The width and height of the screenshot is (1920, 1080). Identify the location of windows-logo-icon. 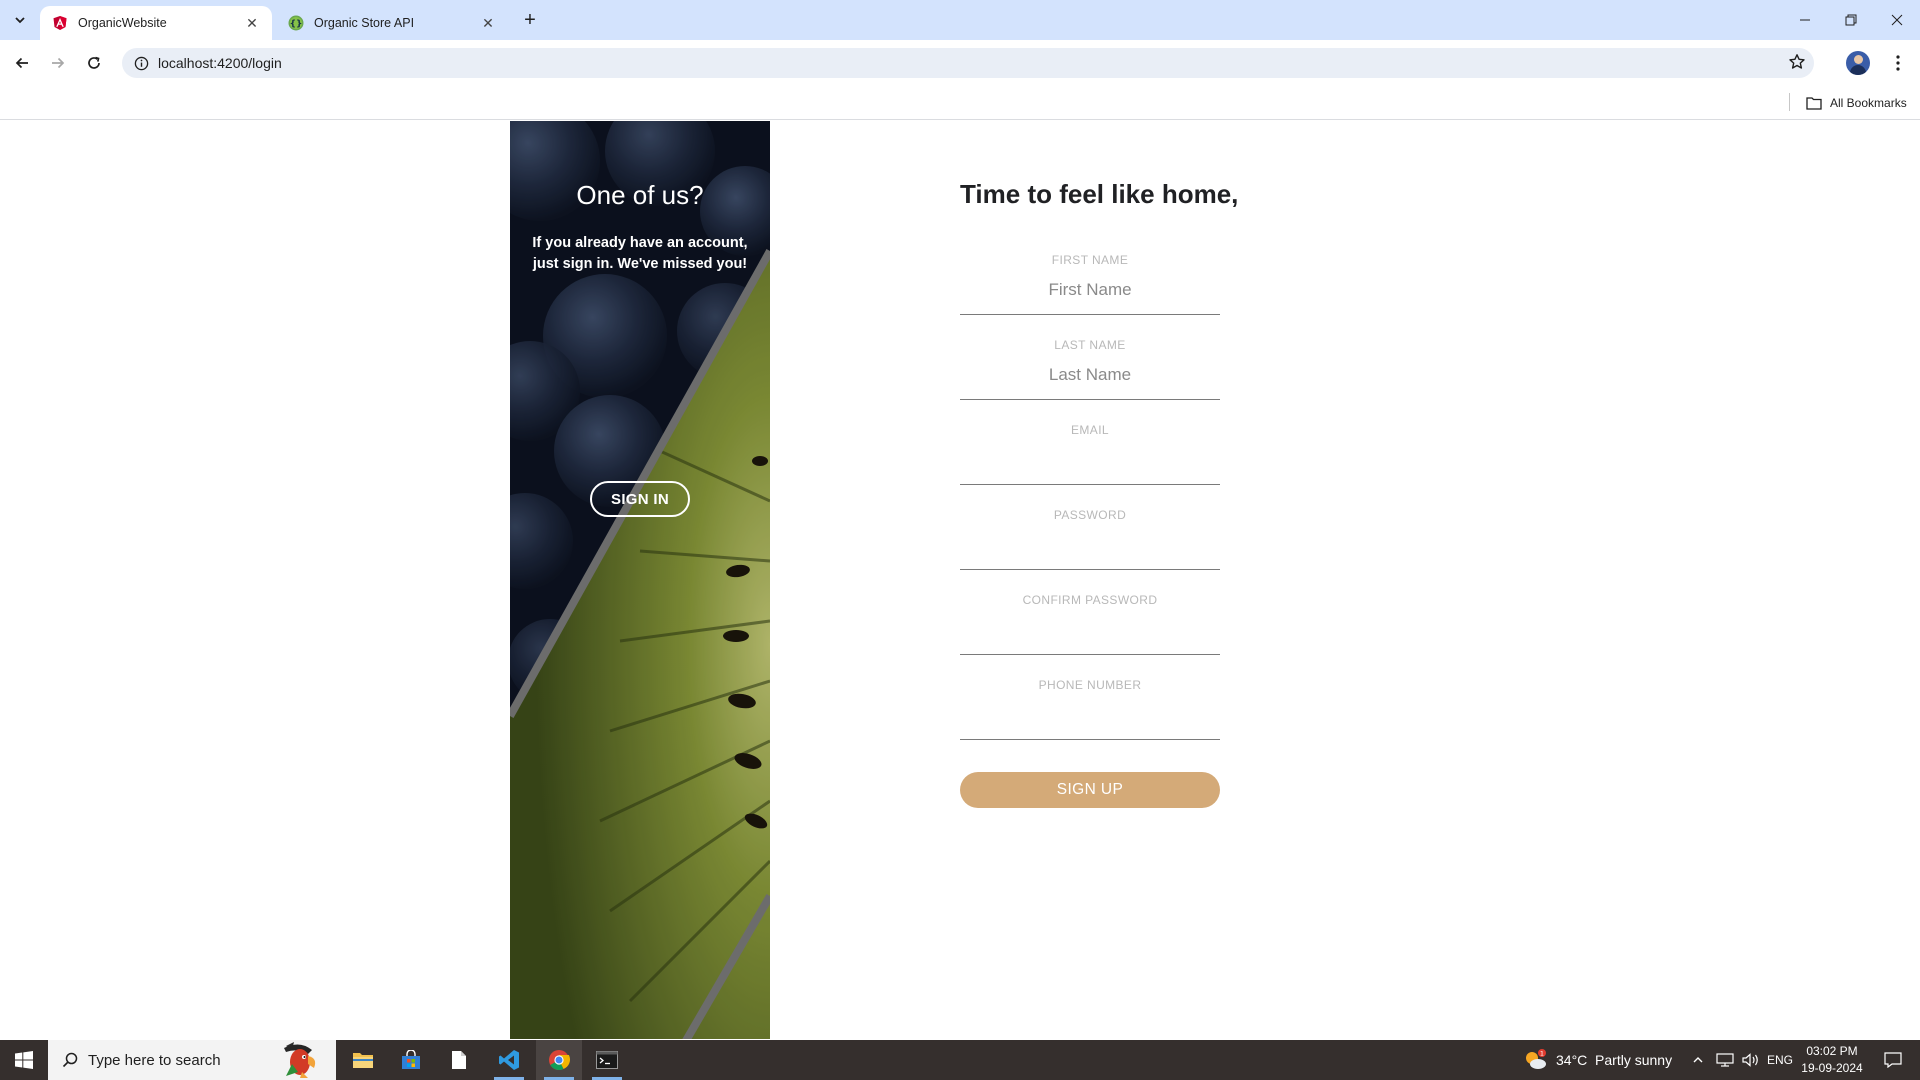
(24, 1060).